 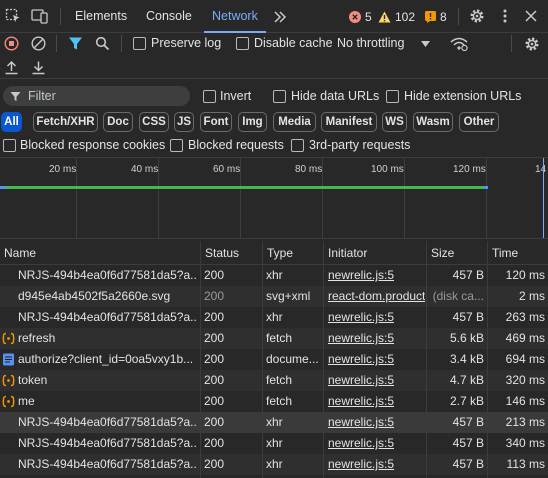 What do you see at coordinates (297, 145) in the screenshot?
I see `third-party-requests-checkbox` at bounding box center [297, 145].